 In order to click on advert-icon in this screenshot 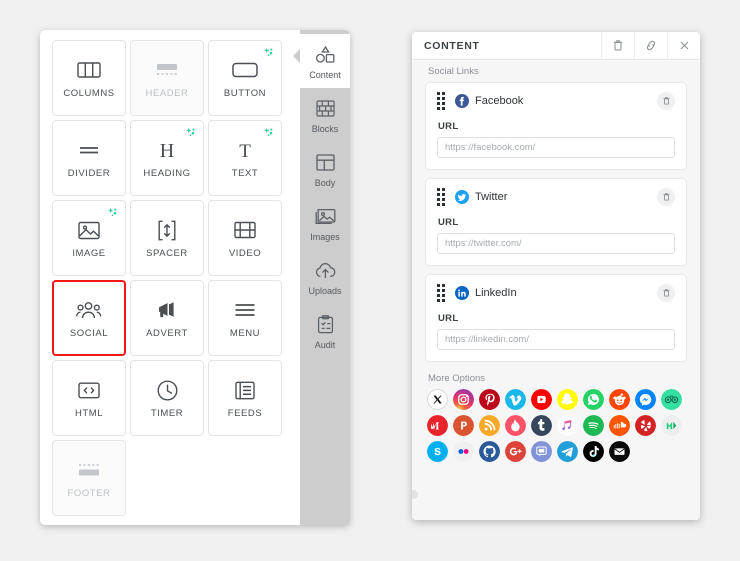, I will do `click(167, 310)`.